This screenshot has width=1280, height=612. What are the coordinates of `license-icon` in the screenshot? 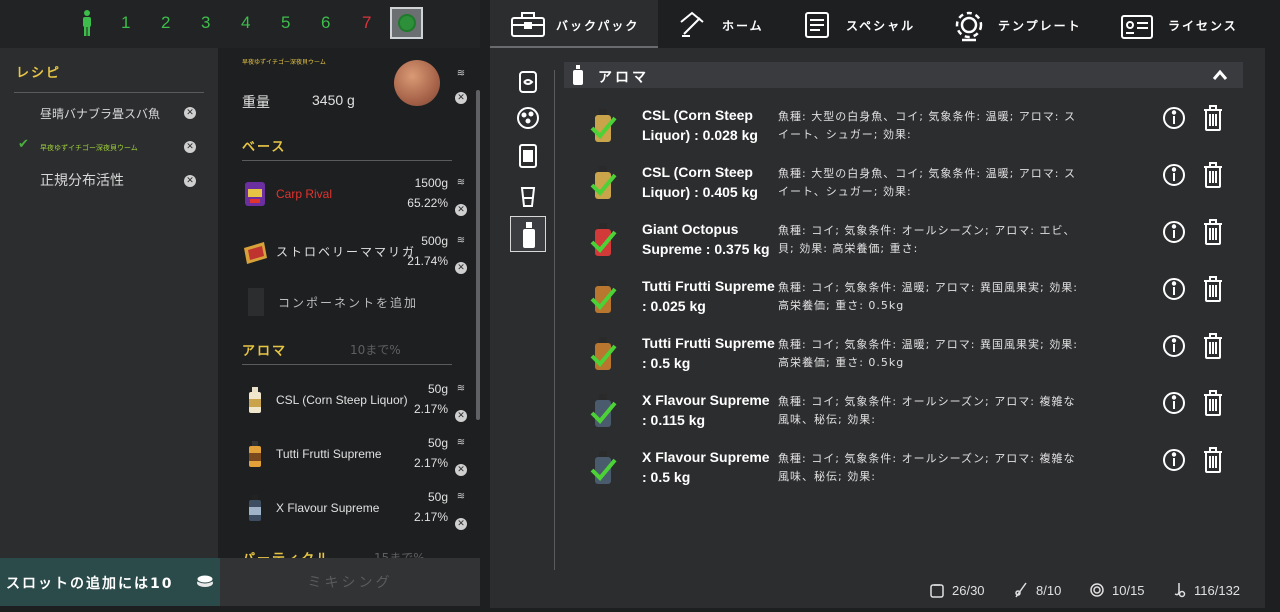 It's located at (1137, 27).